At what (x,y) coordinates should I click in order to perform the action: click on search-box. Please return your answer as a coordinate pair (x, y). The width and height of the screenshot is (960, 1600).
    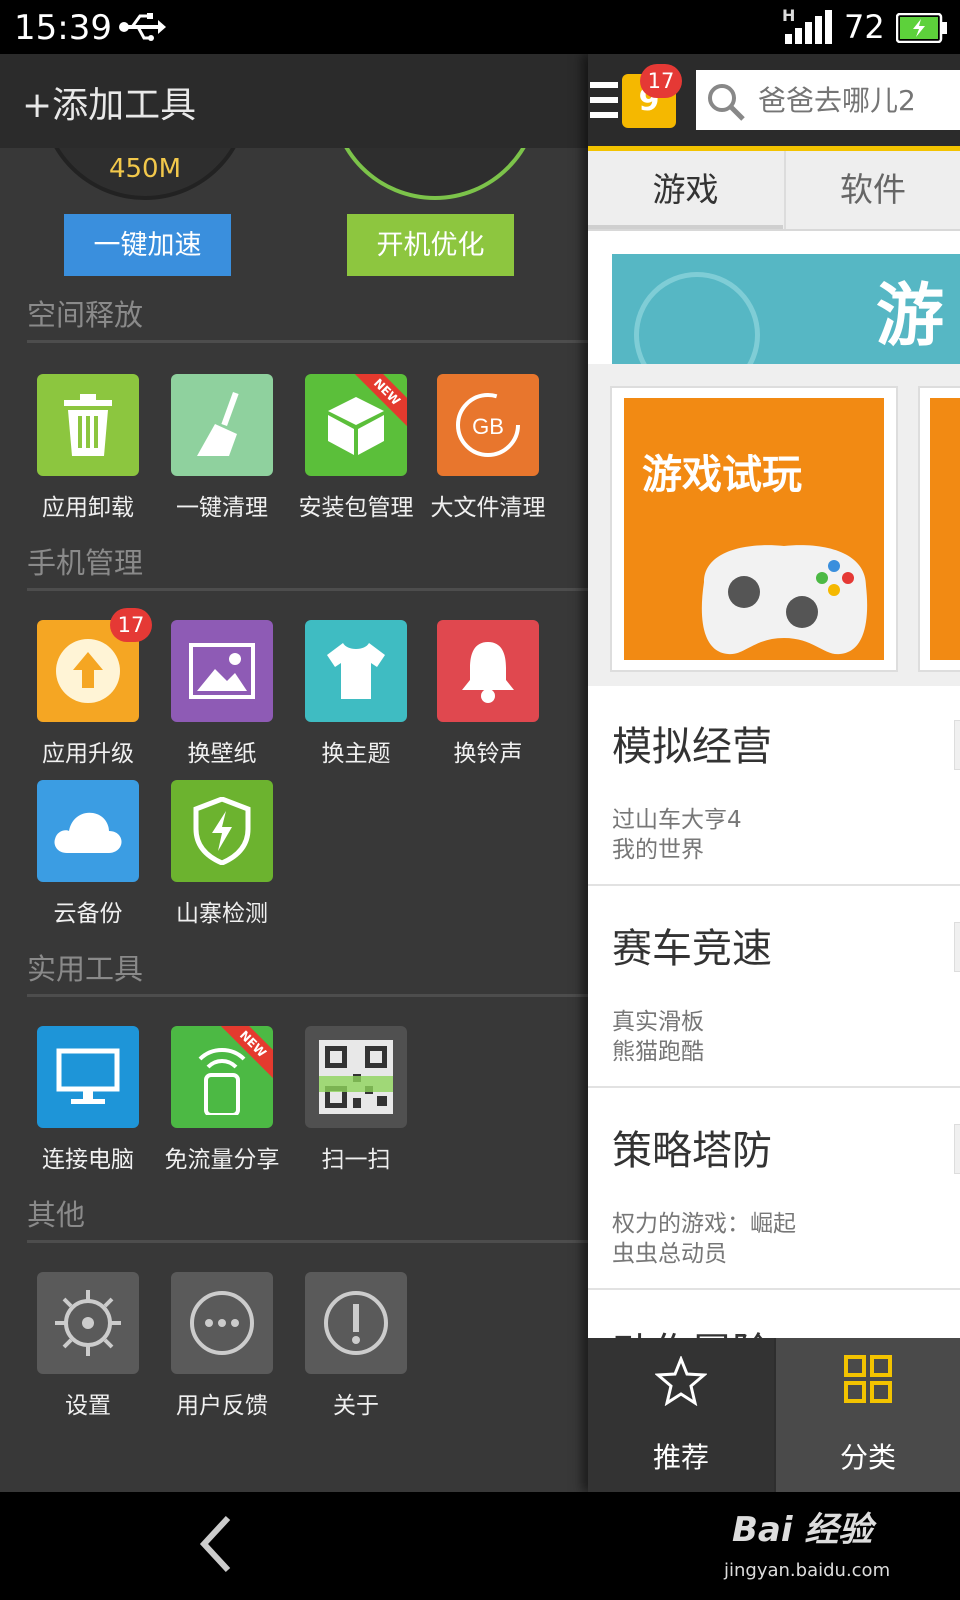
    Looking at the image, I should click on (828, 100).